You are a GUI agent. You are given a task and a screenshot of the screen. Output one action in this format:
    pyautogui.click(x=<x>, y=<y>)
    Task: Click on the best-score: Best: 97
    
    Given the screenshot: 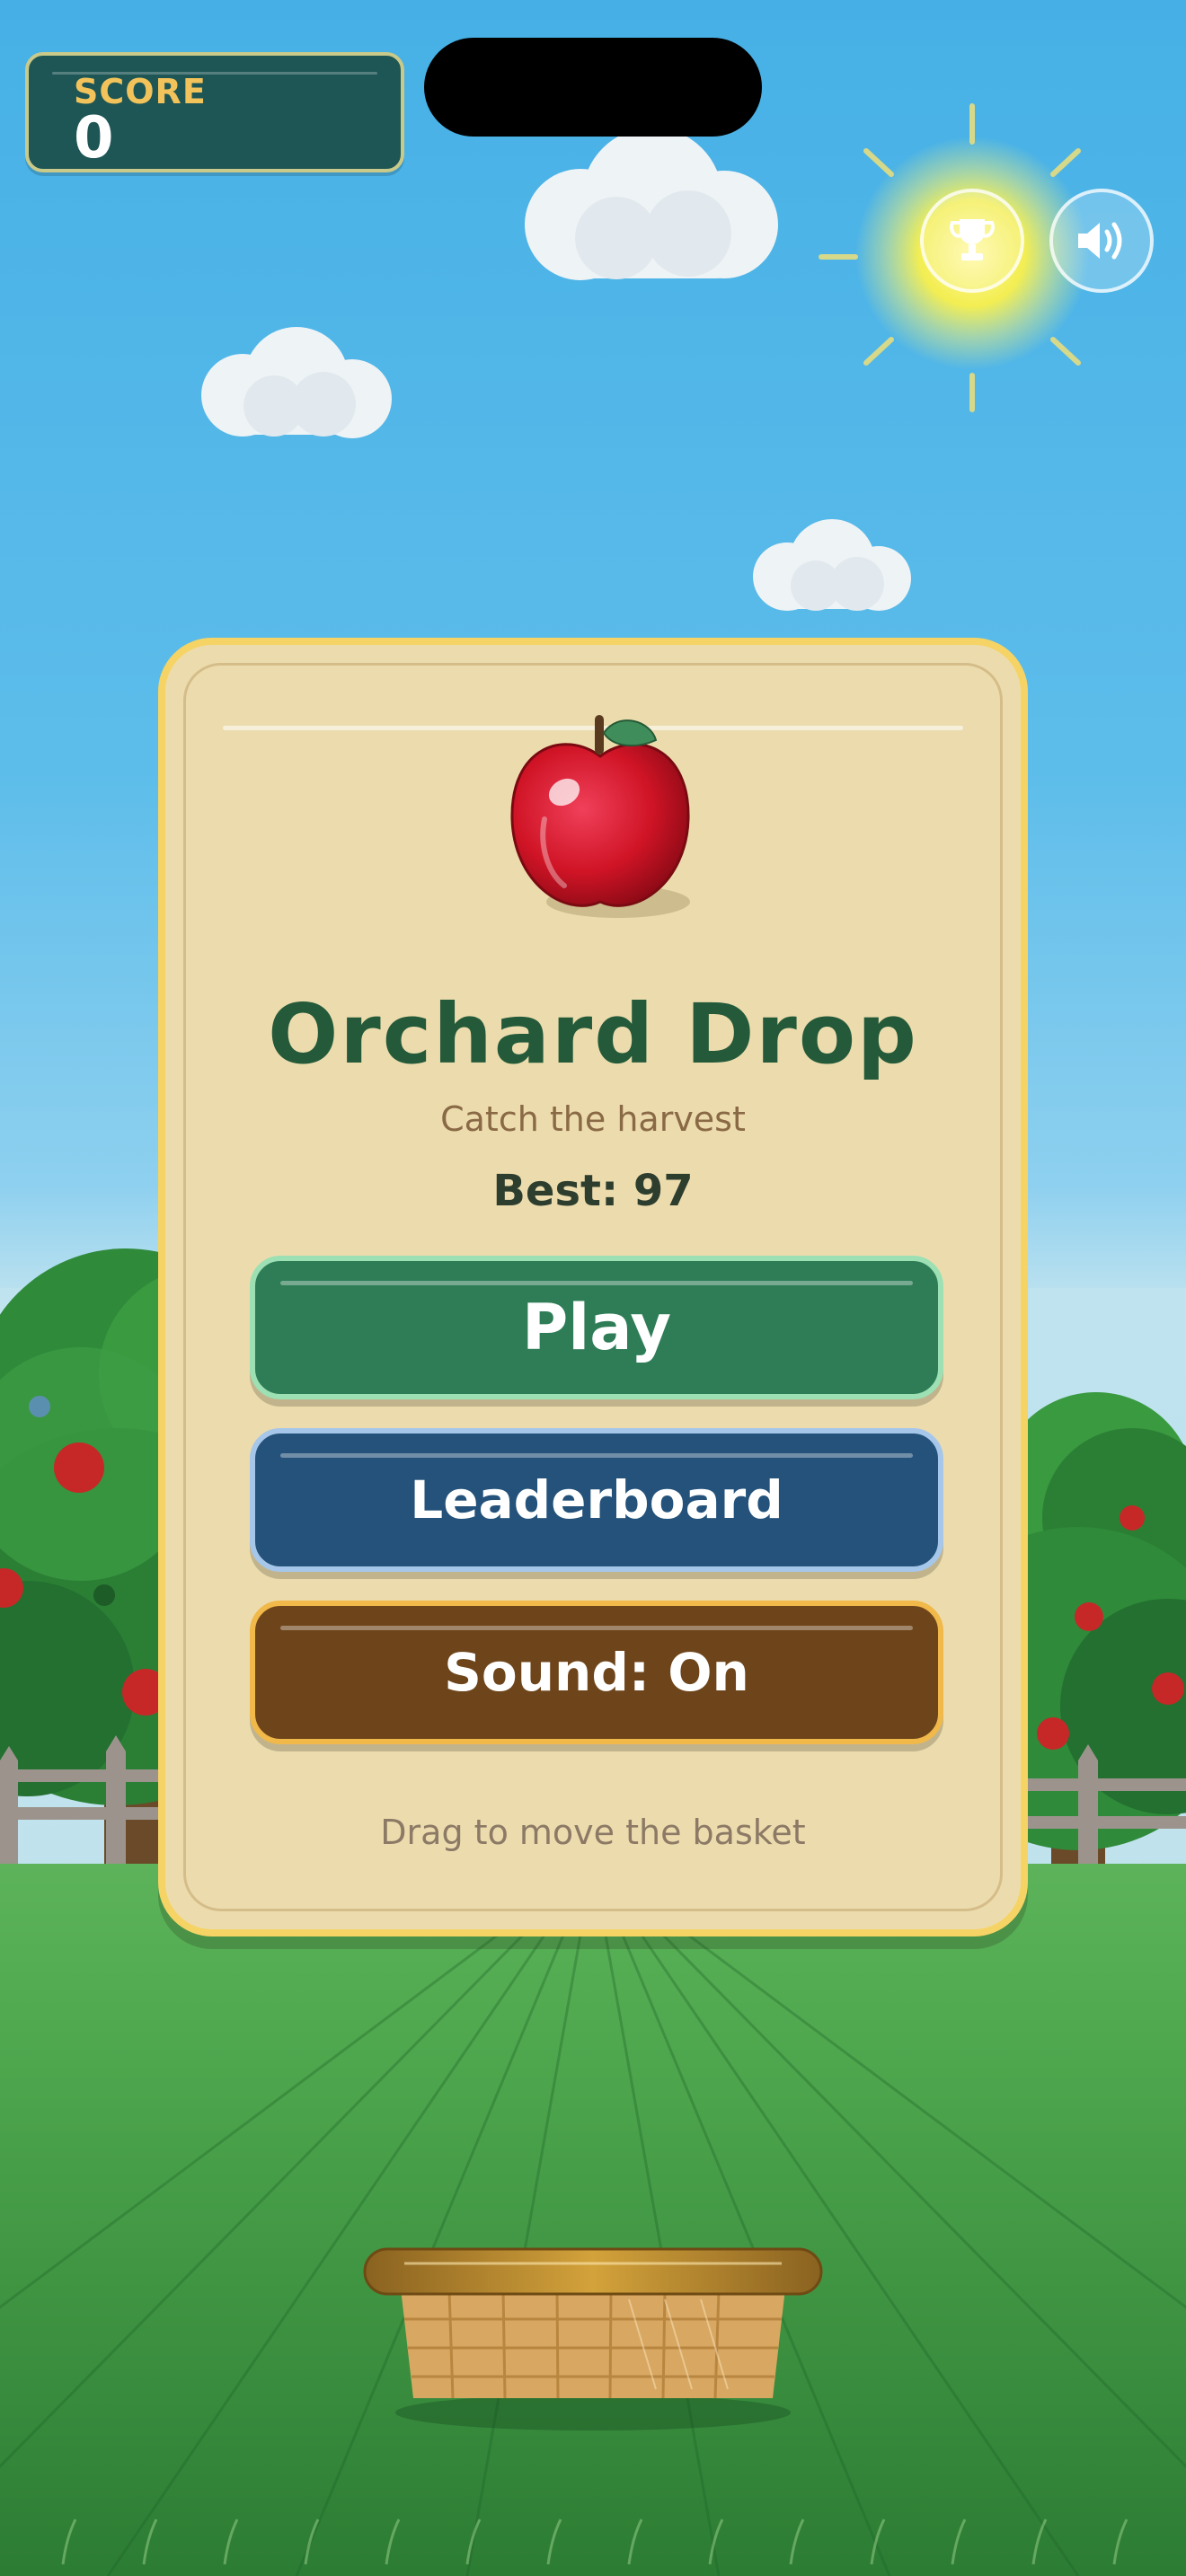 What is the action you would take?
    pyautogui.click(x=593, y=1191)
    